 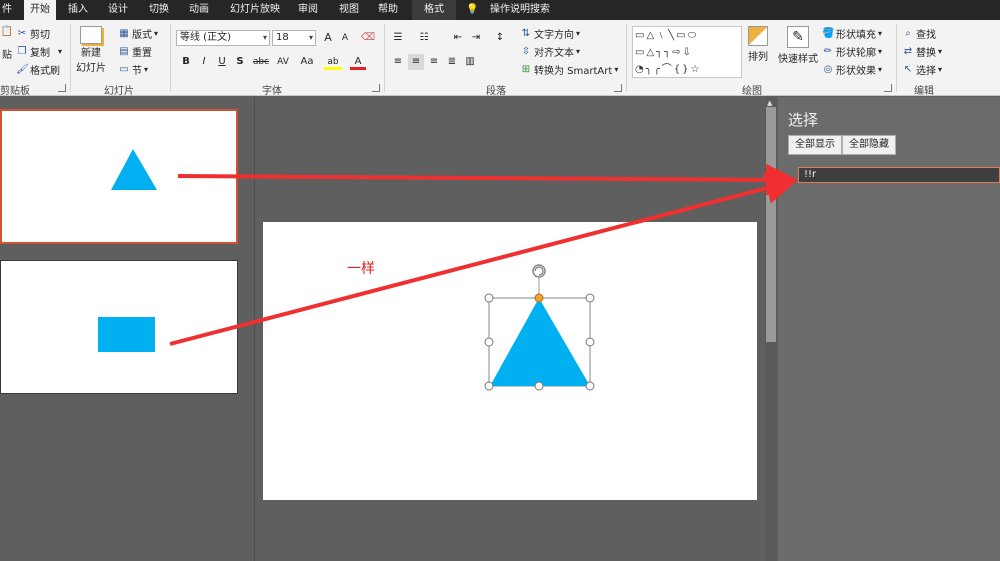 I want to click on justify-icon: ≣, so click(x=452, y=62).